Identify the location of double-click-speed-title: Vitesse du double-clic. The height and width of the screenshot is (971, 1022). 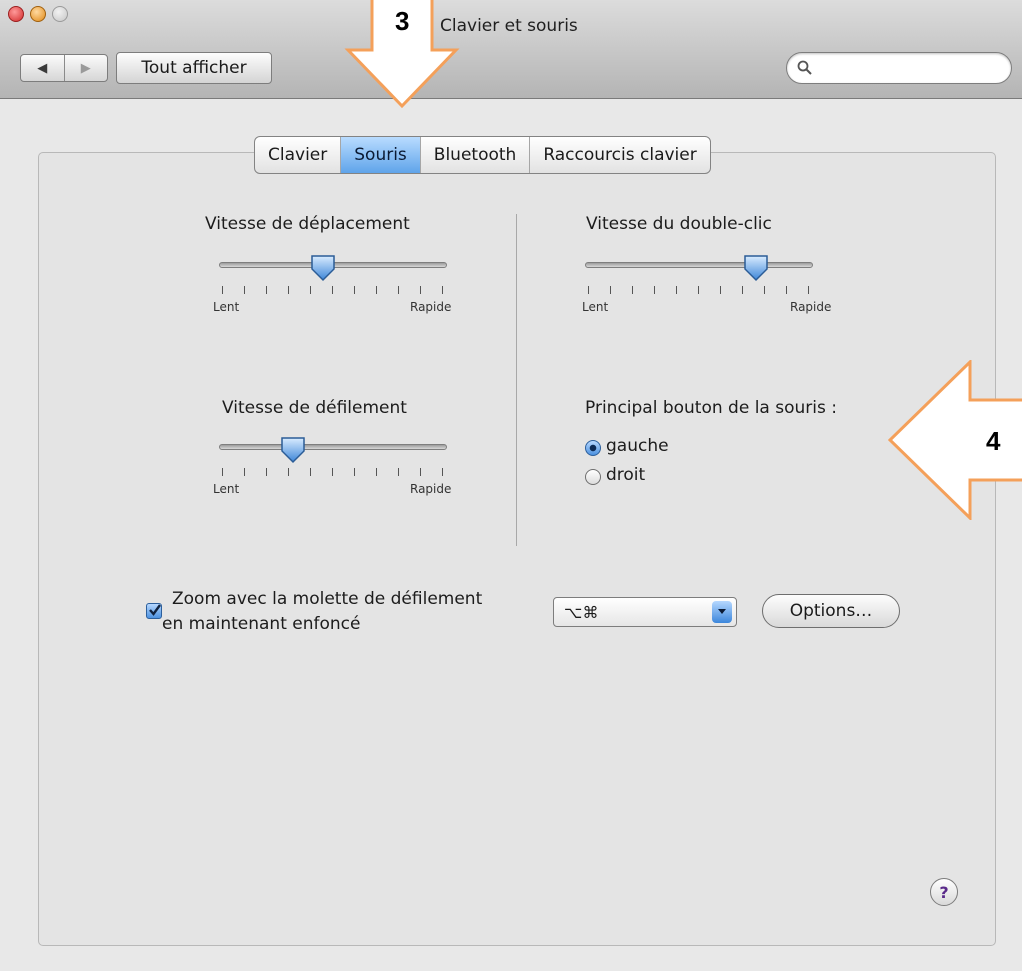
(679, 224).